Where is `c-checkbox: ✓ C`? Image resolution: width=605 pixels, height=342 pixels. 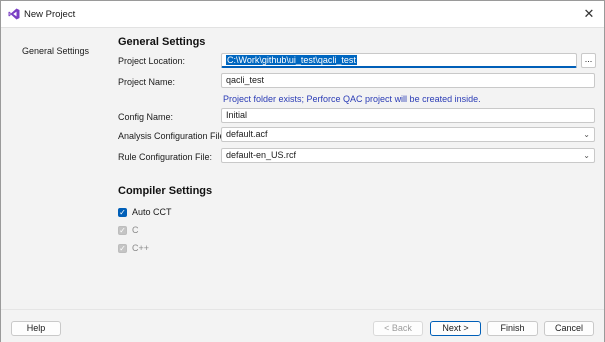
c-checkbox: ✓ C is located at coordinates (128, 230).